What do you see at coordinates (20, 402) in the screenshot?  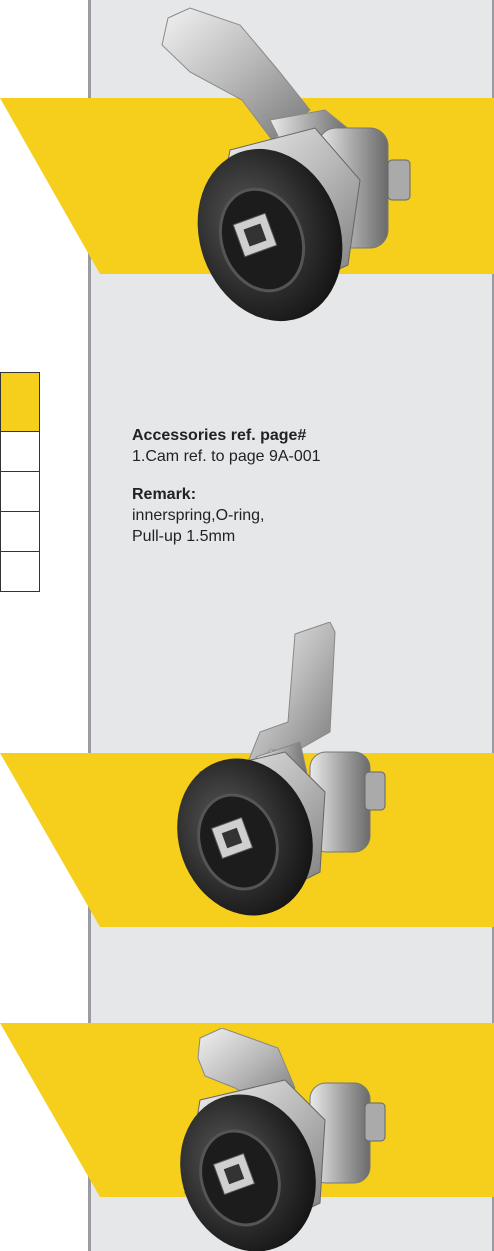 I see `spec-table-header` at bounding box center [20, 402].